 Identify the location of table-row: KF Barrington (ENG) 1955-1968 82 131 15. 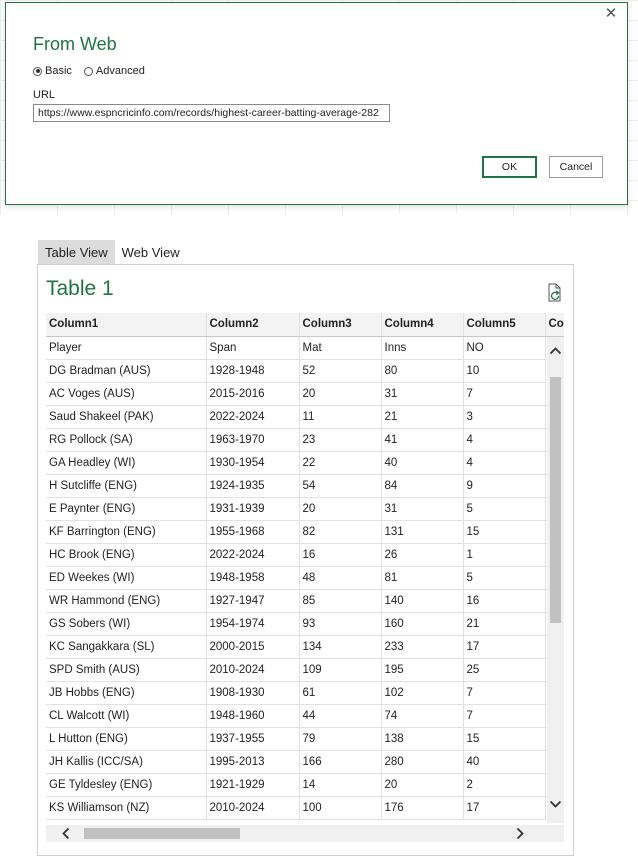
(305, 532).